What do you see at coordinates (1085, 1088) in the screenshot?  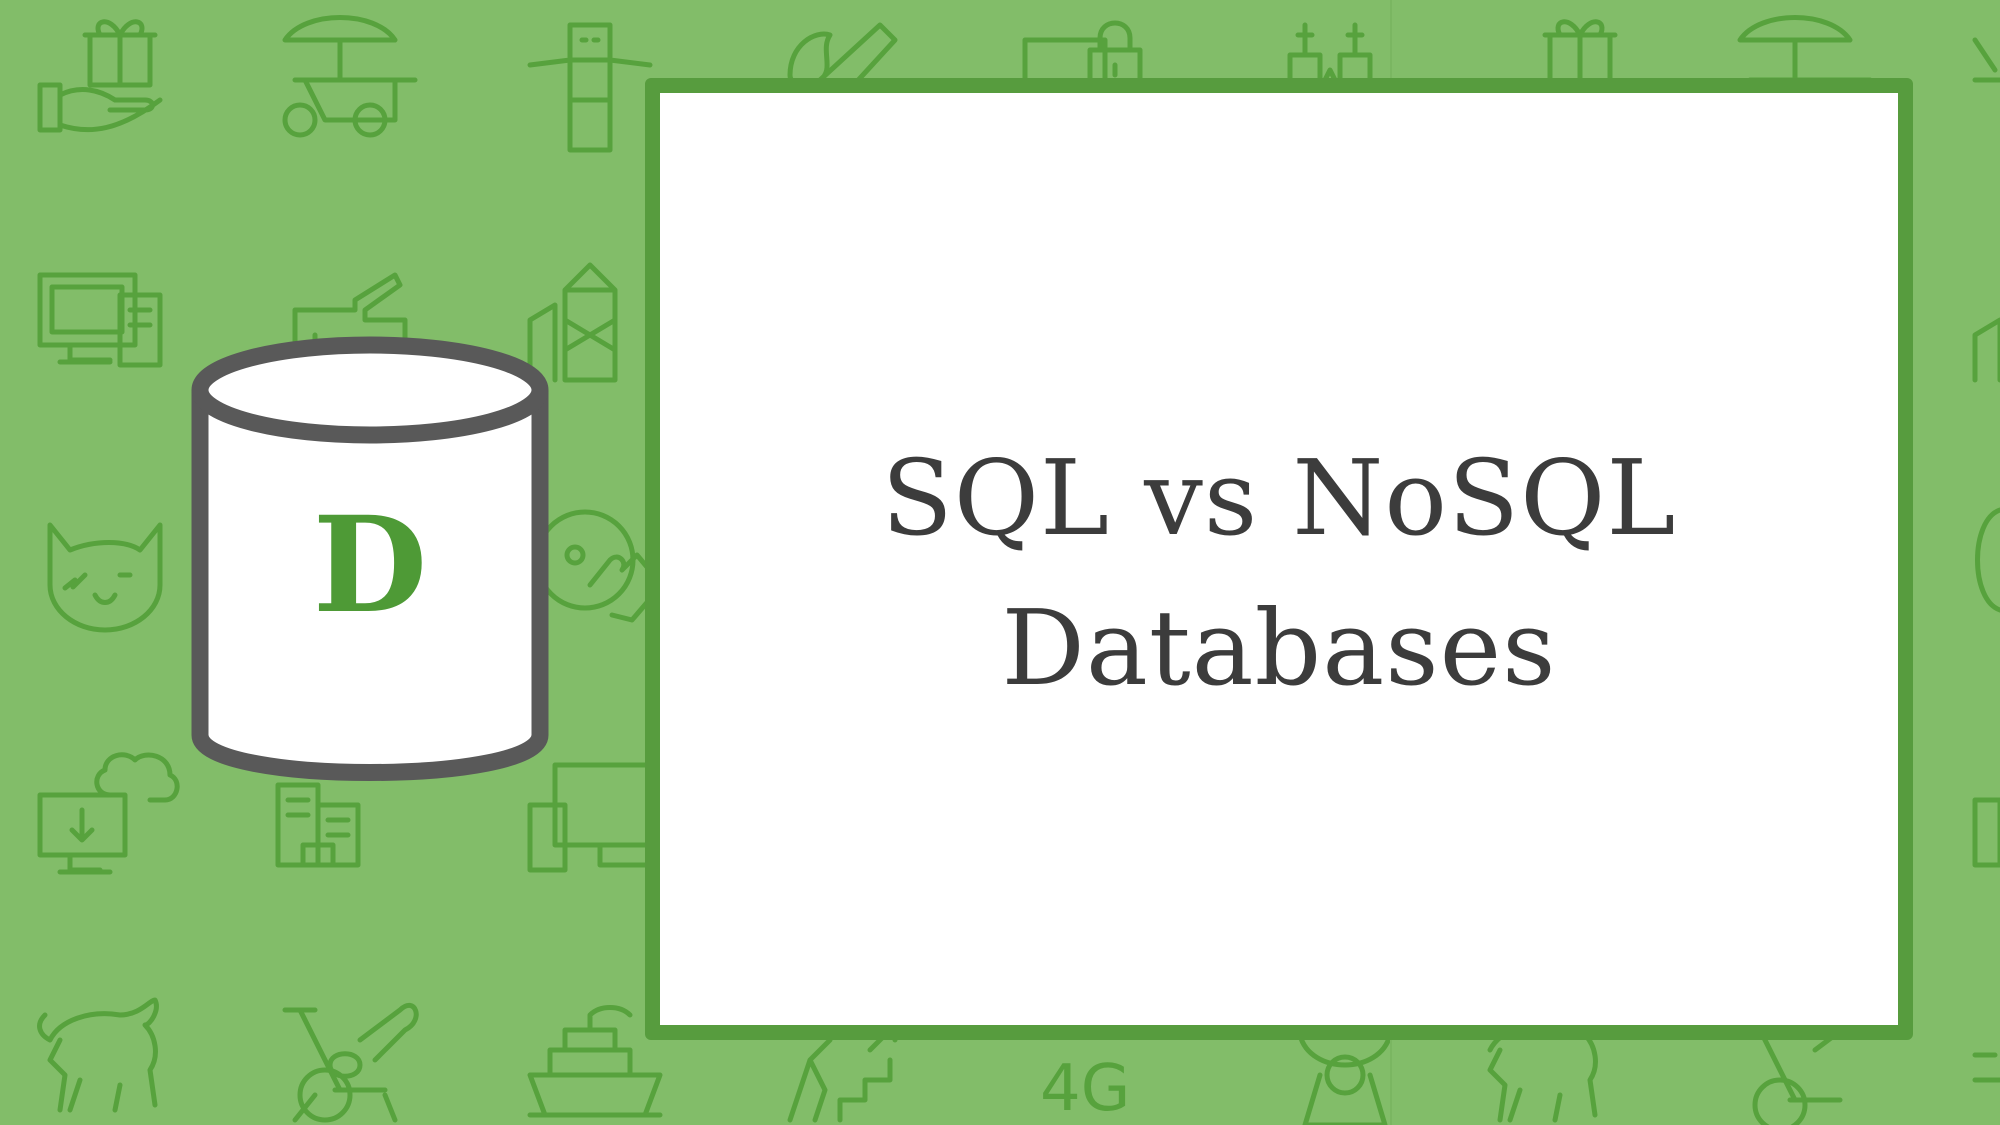 I see `network-4g-label: 4G` at bounding box center [1085, 1088].